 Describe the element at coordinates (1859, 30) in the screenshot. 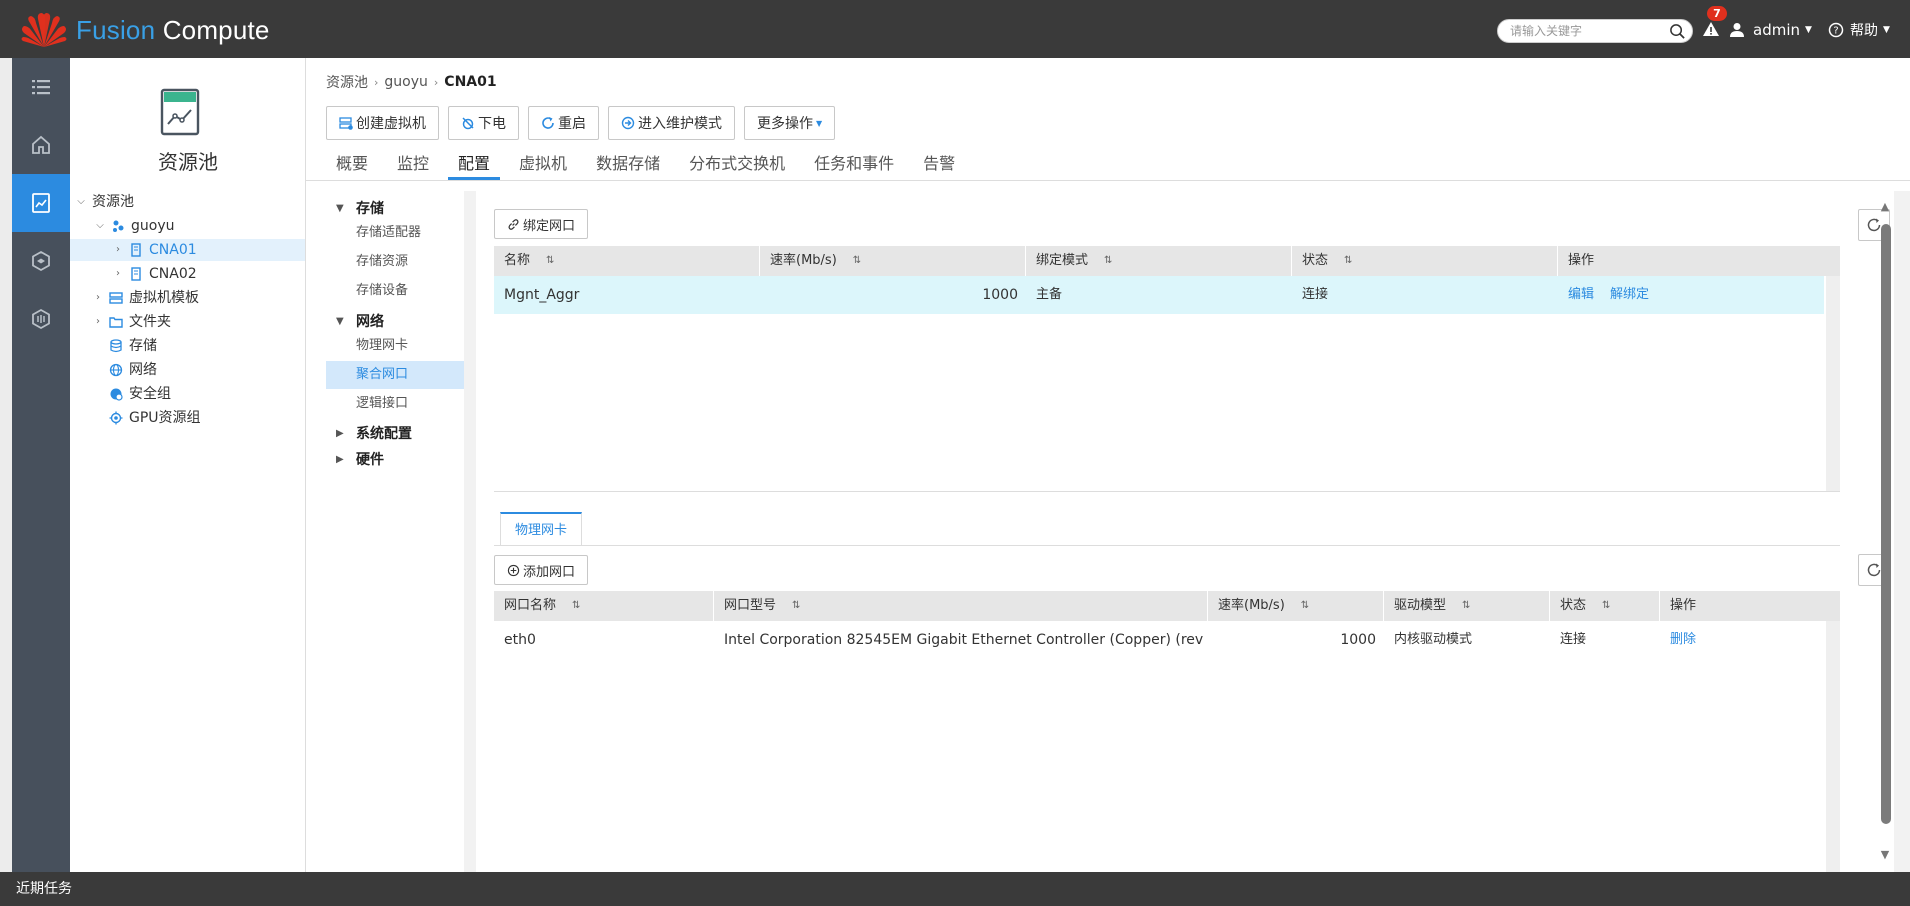

I see `help-menu: ? 帮助 ▼` at that location.